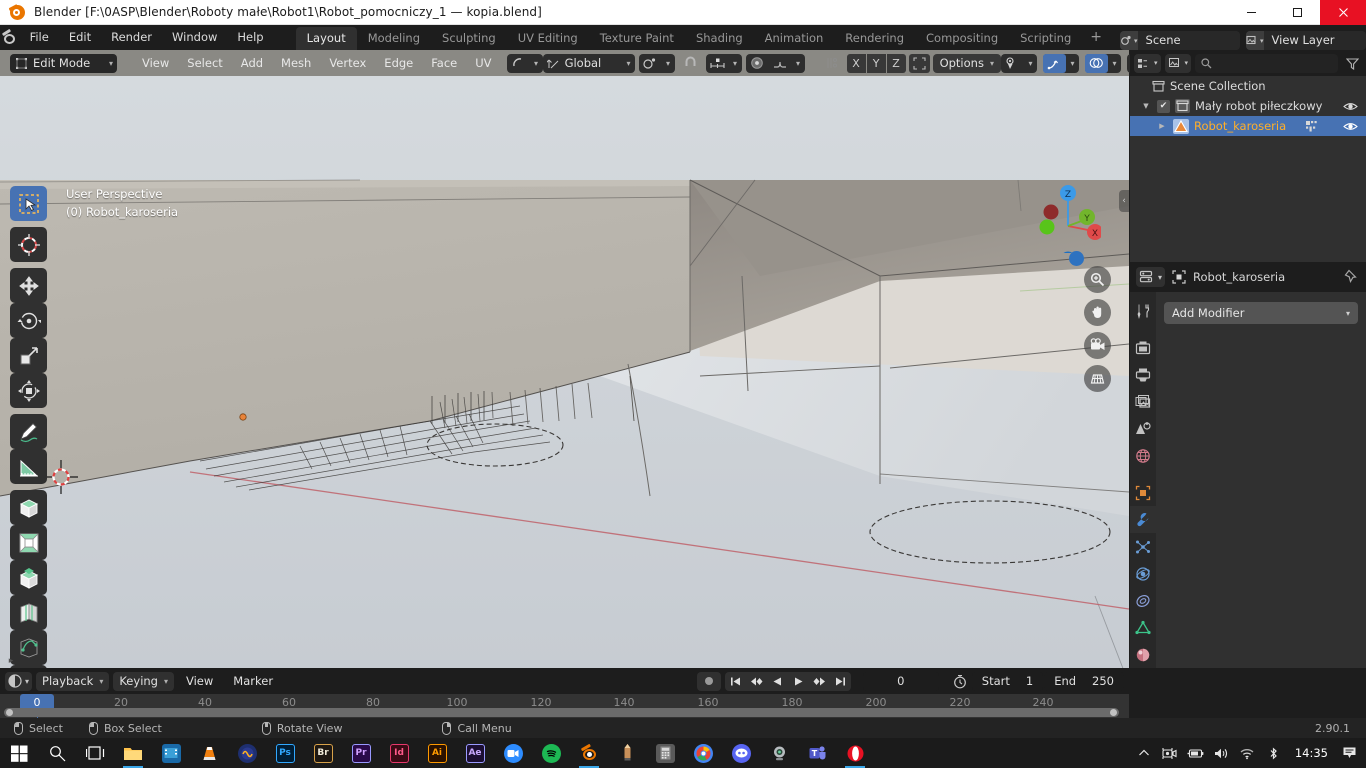 The height and width of the screenshot is (768, 1366). Describe the element at coordinates (131, 37) in the screenshot. I see `menu-render: Render` at that location.